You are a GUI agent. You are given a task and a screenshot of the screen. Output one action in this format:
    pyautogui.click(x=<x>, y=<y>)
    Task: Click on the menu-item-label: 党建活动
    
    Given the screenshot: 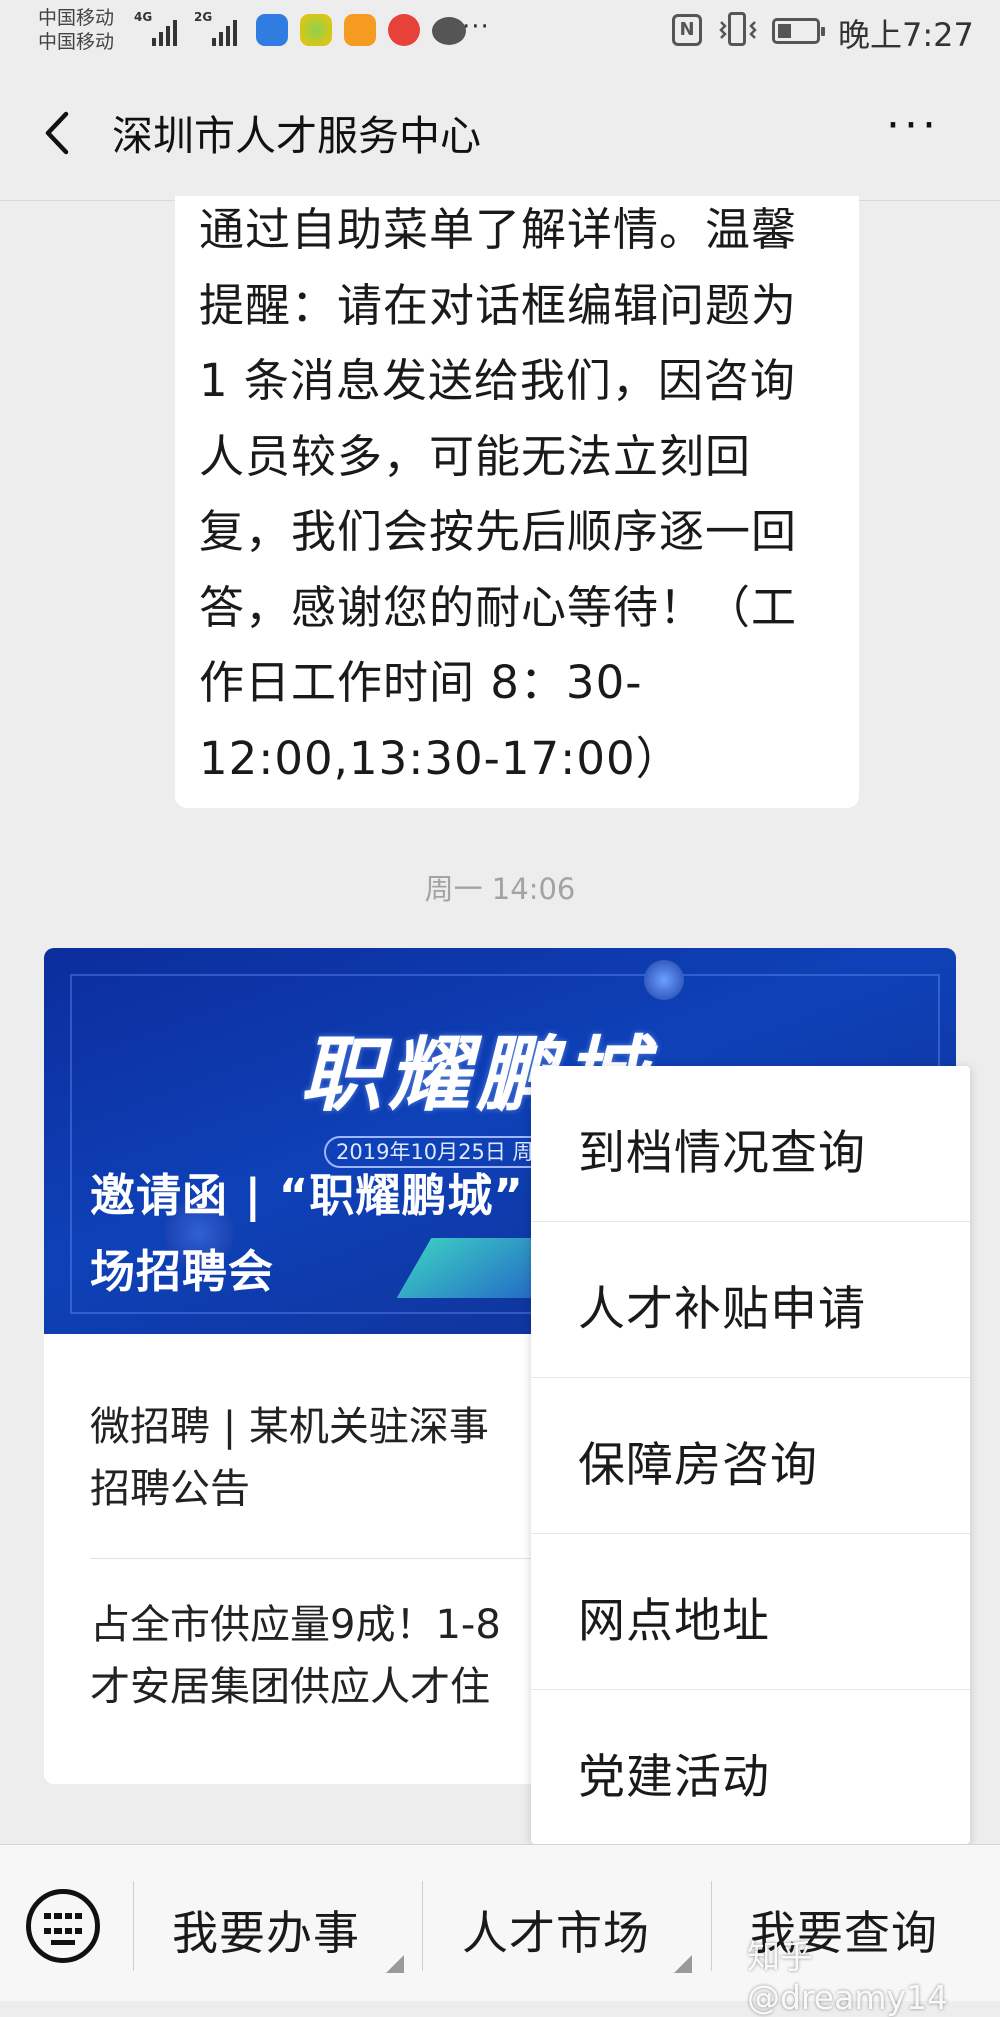 What is the action you would take?
    pyautogui.click(x=674, y=1777)
    